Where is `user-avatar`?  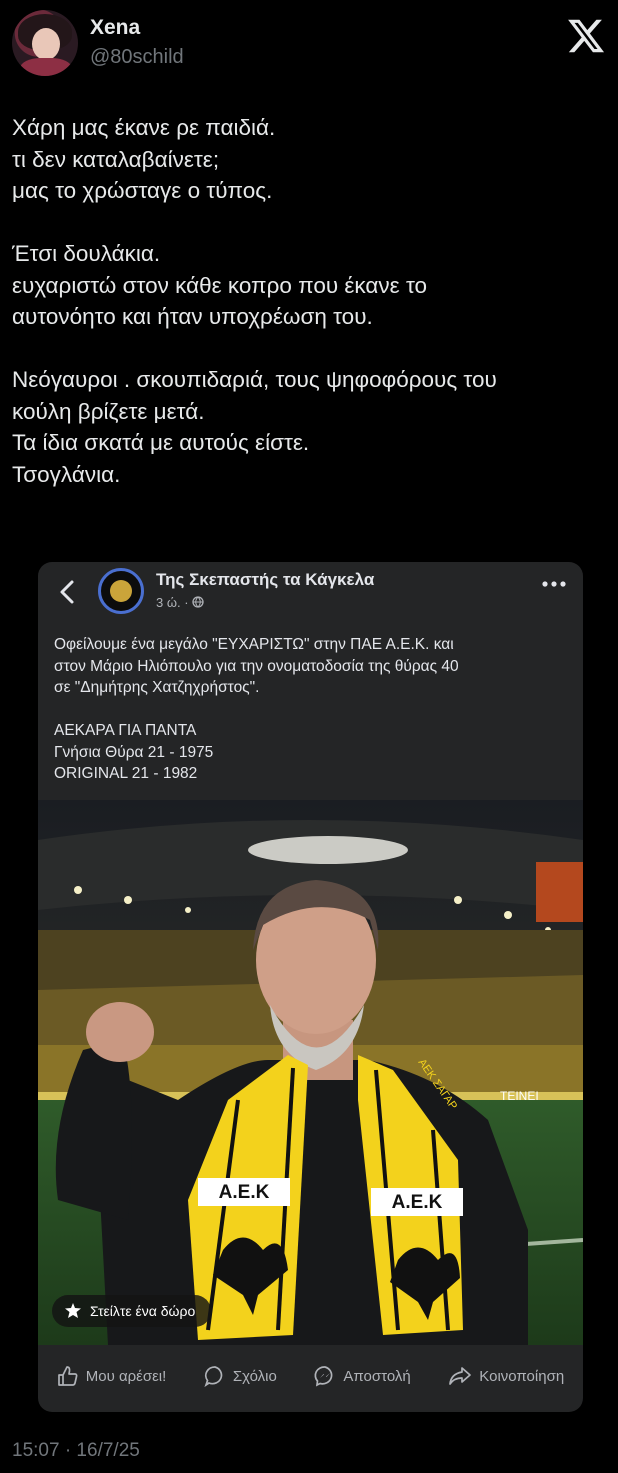
user-avatar is located at coordinates (45, 43).